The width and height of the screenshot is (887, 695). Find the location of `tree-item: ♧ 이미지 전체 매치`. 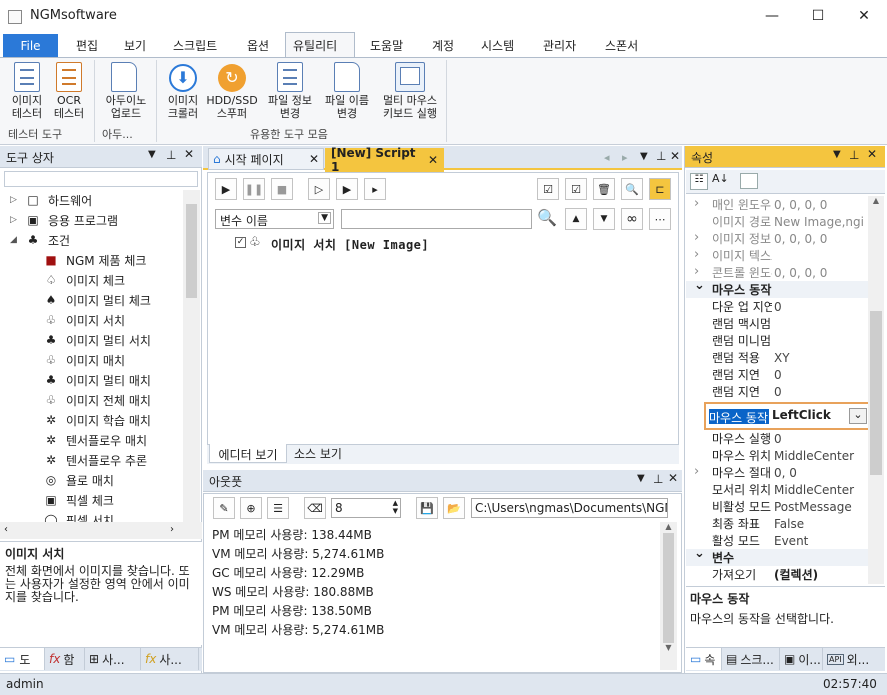

tree-item: ♧ 이미지 전체 매치 is located at coordinates (91, 400).